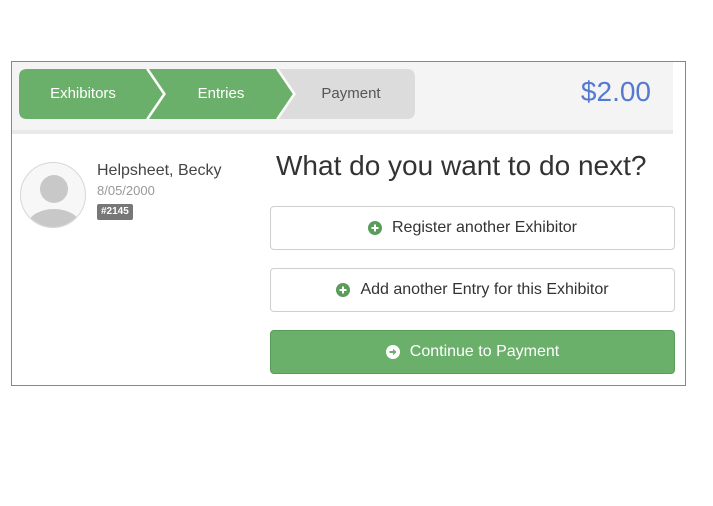 Image resolution: width=713 pixels, height=506 pixels. I want to click on next-steps-heading: What do you want to do next?, so click(461, 165).